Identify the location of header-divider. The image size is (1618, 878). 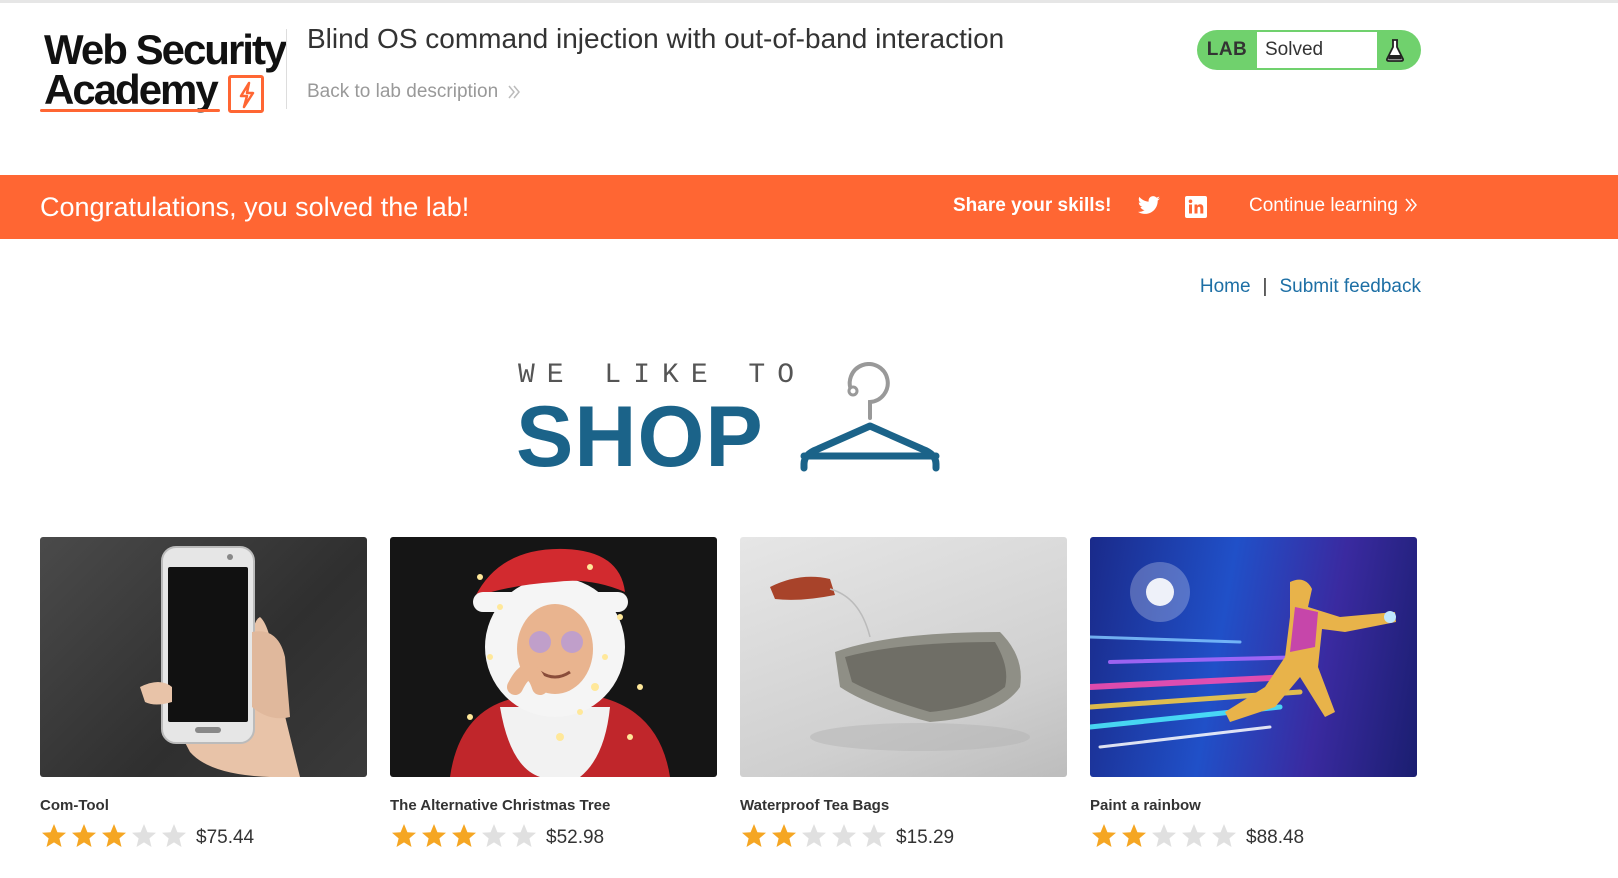
(286, 69).